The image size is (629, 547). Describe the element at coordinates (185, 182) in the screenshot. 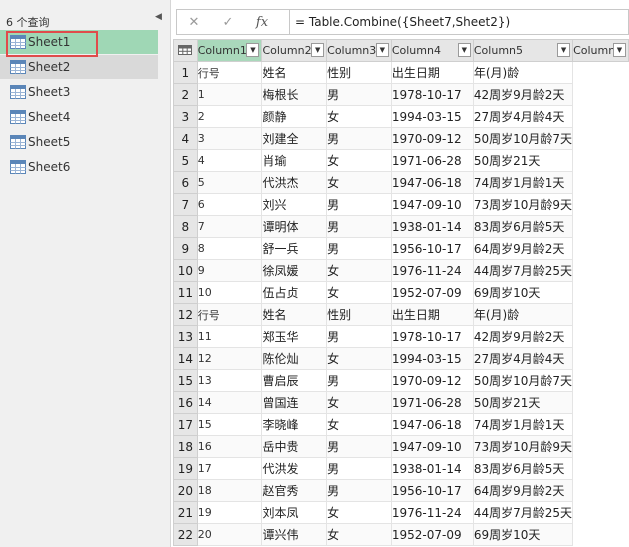

I see `row-number: 6` at that location.